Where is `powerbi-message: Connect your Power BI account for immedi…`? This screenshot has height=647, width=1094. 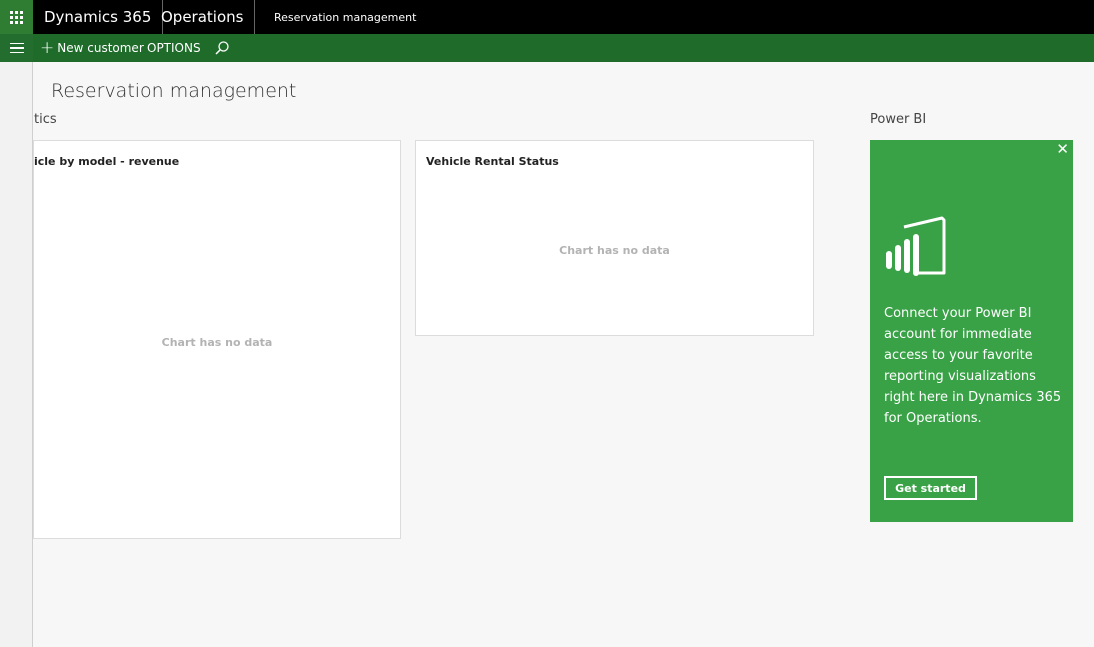
powerbi-message: Connect your Power BI account for immedi… is located at coordinates (973, 366).